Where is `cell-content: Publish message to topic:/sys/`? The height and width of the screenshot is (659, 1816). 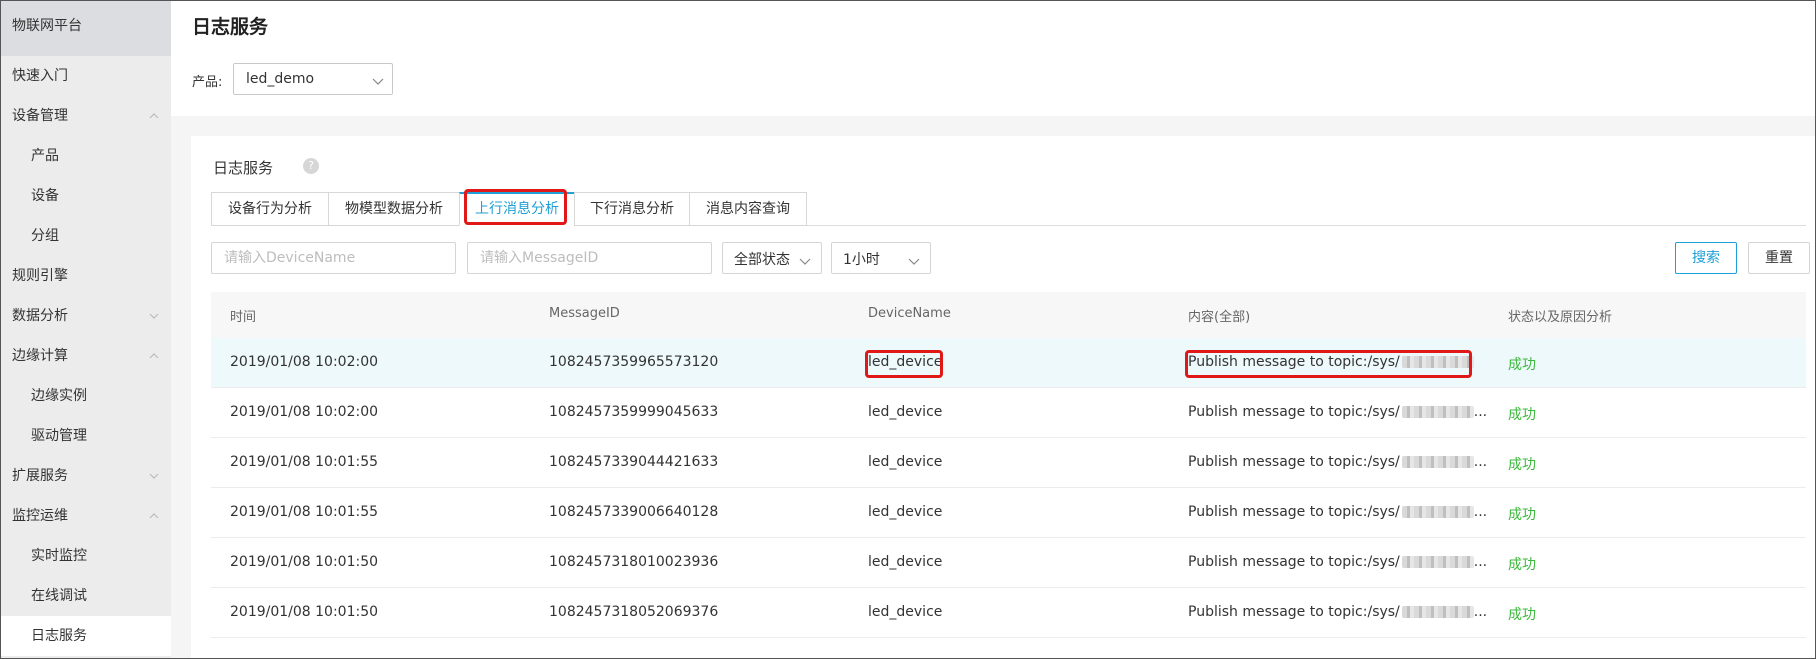 cell-content: Publish message to topic:/sys/ is located at coordinates (1331, 362).